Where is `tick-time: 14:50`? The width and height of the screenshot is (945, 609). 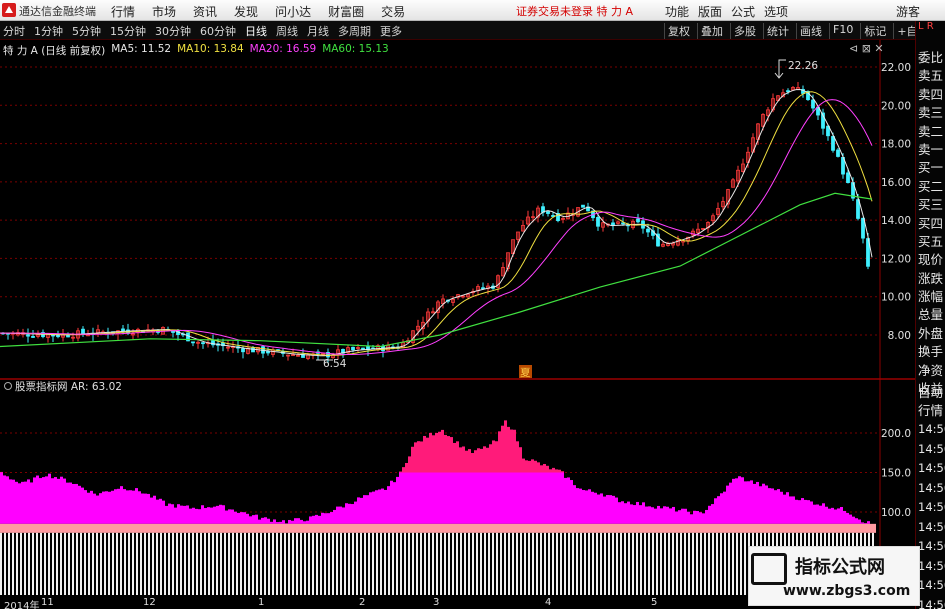 tick-time: 14:50 is located at coordinates (931, 448).